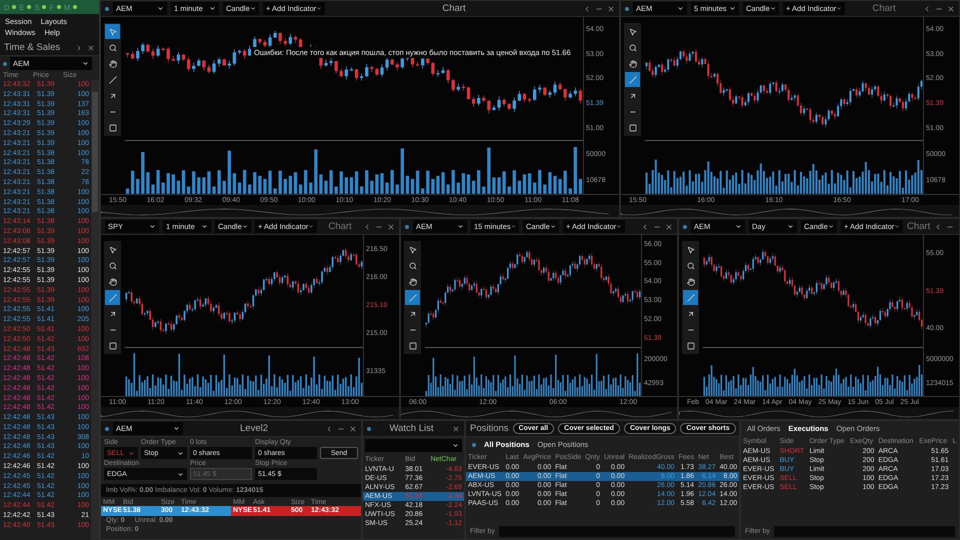 The height and width of the screenshot is (540, 960). Describe the element at coordinates (95, 310) in the screenshot. I see `scrollbar` at that location.